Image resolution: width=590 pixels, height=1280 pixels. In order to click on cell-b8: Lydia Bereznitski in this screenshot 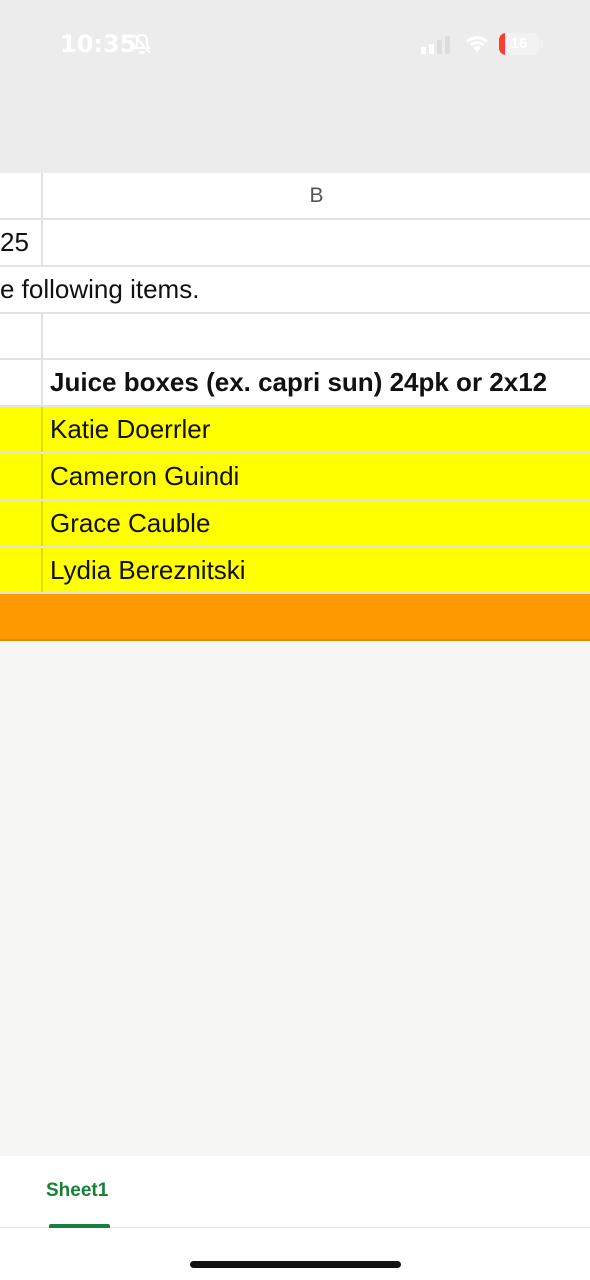, I will do `click(316, 570)`.